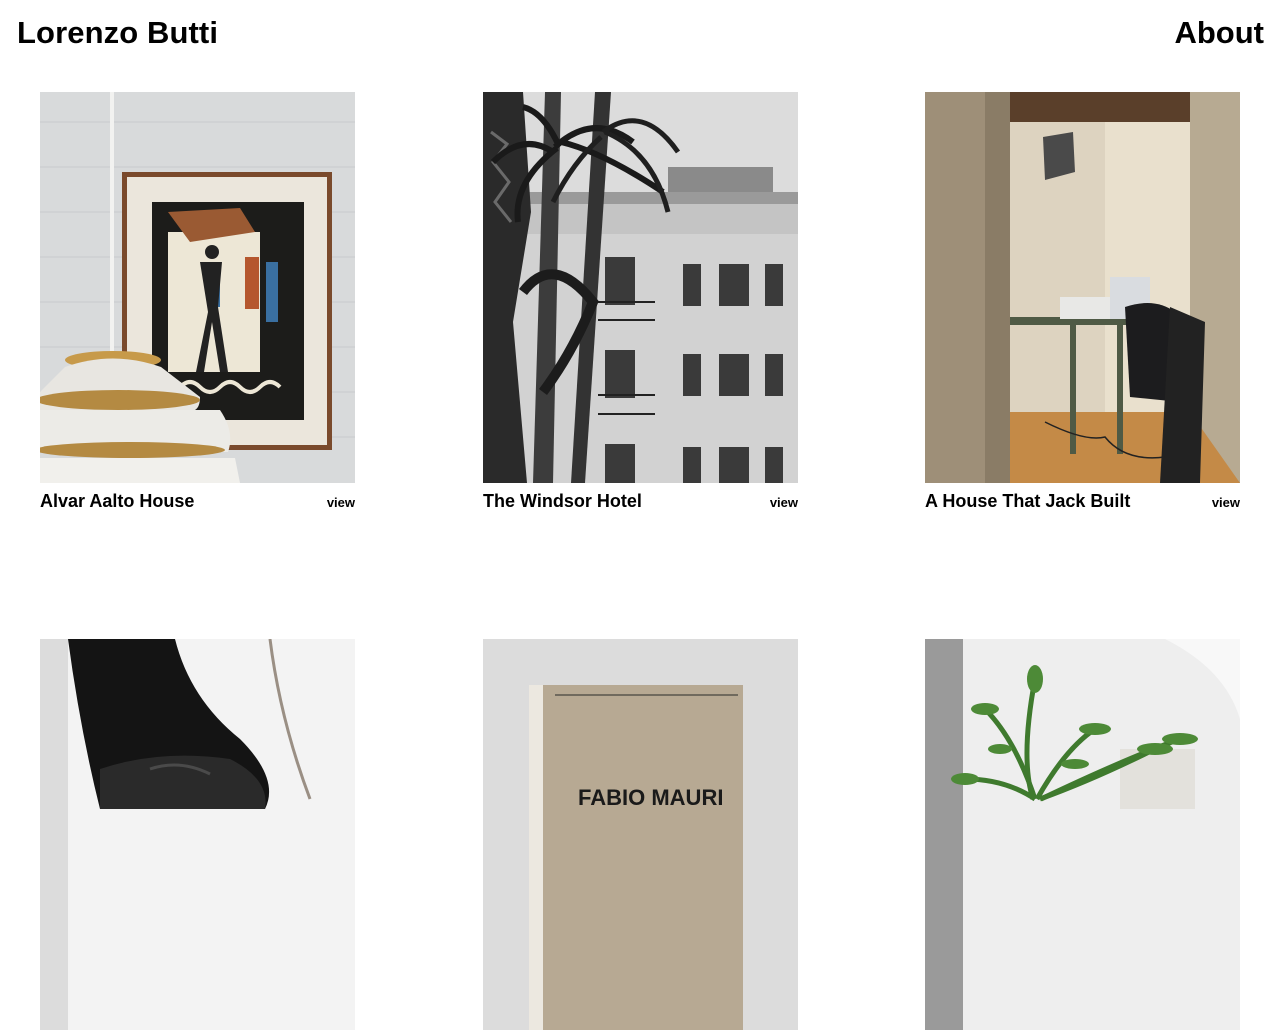 This screenshot has height=1030, width=1280. I want to click on project-card-the-windsor-hotel: The Windsor Hotel view, so click(640, 302).